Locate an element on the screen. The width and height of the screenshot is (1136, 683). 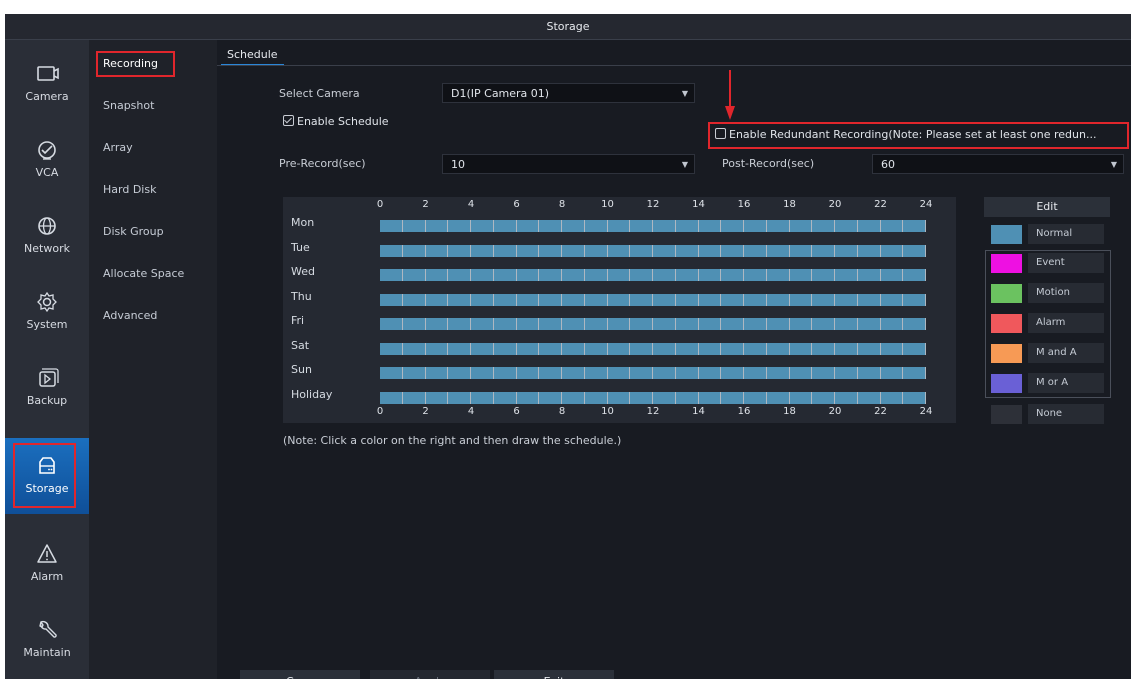
submenu-advanced: Advanced is located at coordinates (153, 316).